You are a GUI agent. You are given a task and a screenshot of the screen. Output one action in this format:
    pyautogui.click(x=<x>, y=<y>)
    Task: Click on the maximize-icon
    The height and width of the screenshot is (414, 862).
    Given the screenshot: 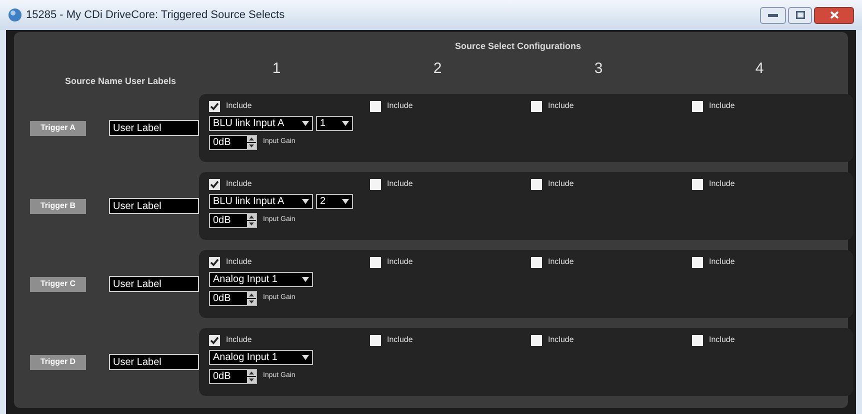 What is the action you would take?
    pyautogui.click(x=800, y=15)
    